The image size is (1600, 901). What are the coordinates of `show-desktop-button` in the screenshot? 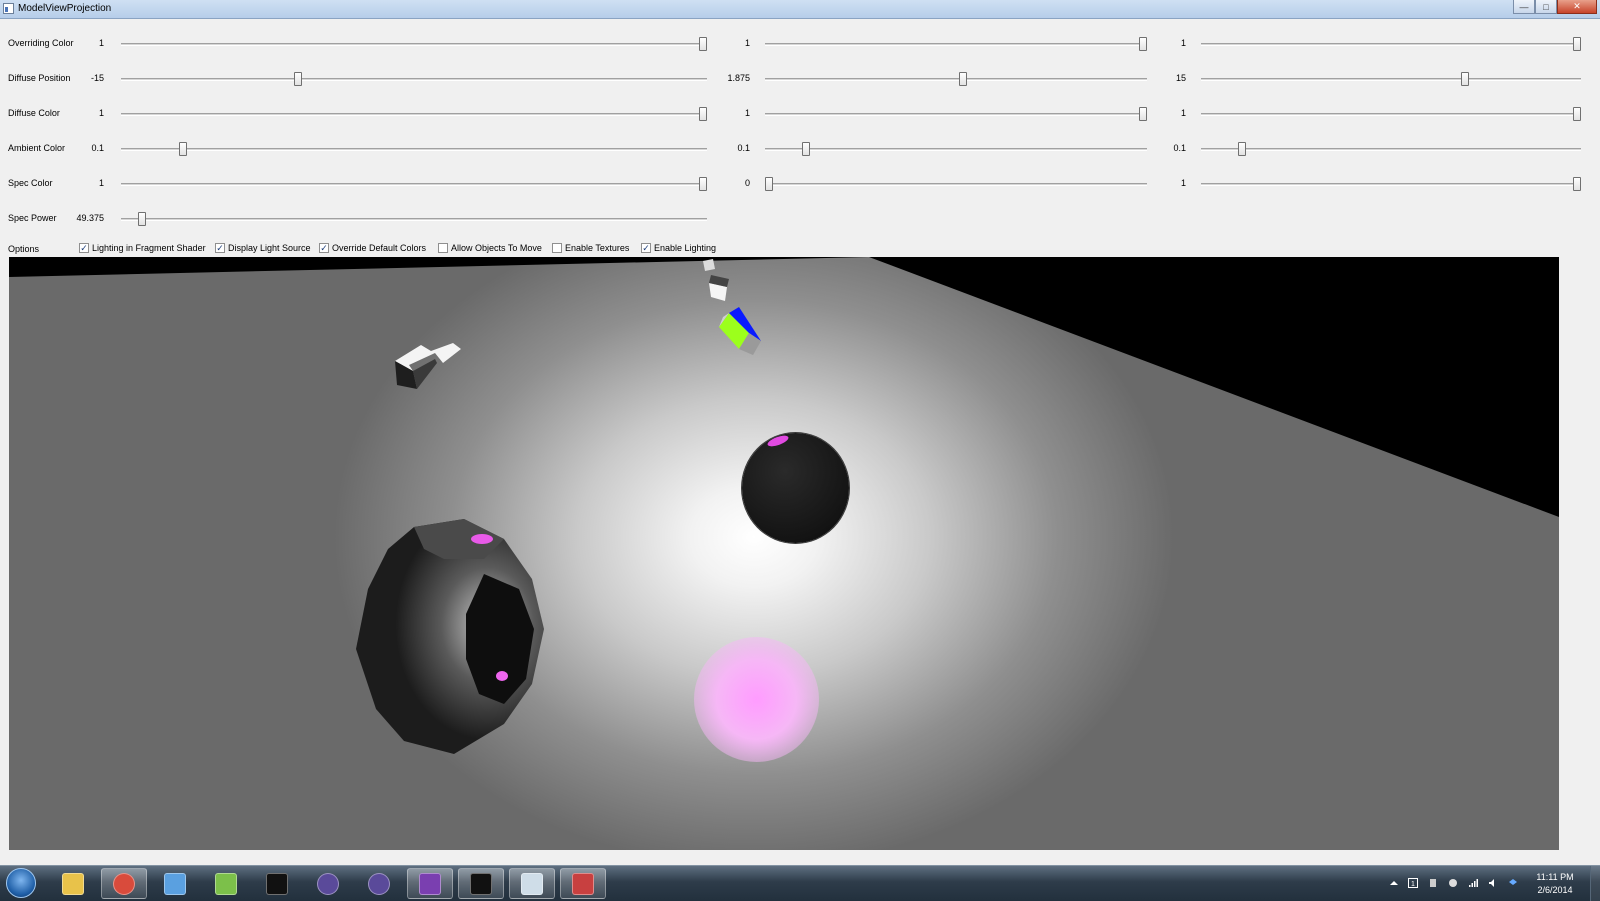 It's located at (1595, 883).